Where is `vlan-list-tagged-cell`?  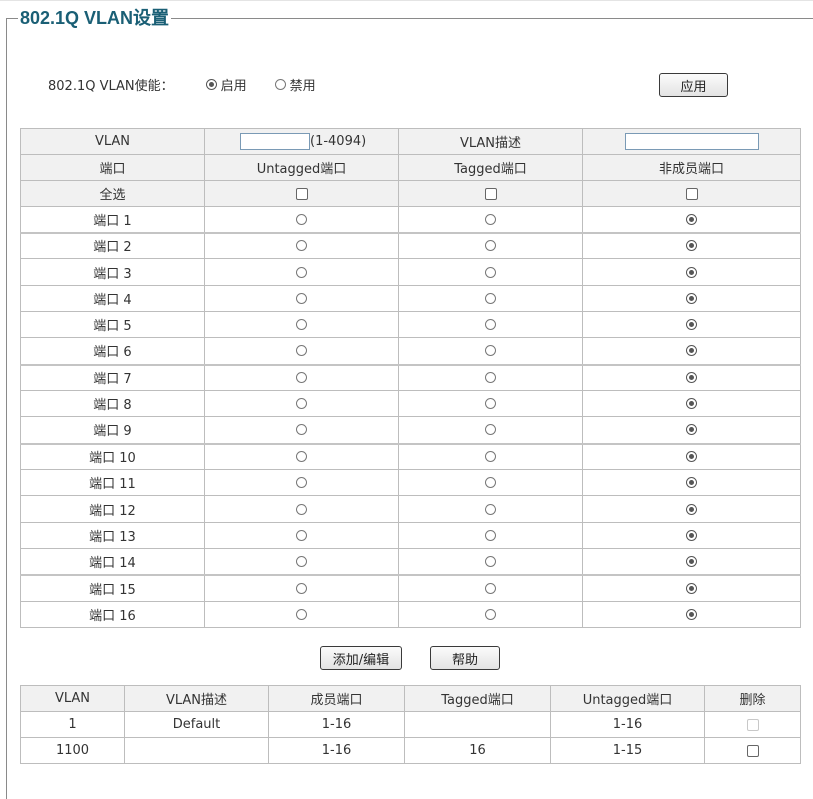
vlan-list-tagged-cell is located at coordinates (477, 724).